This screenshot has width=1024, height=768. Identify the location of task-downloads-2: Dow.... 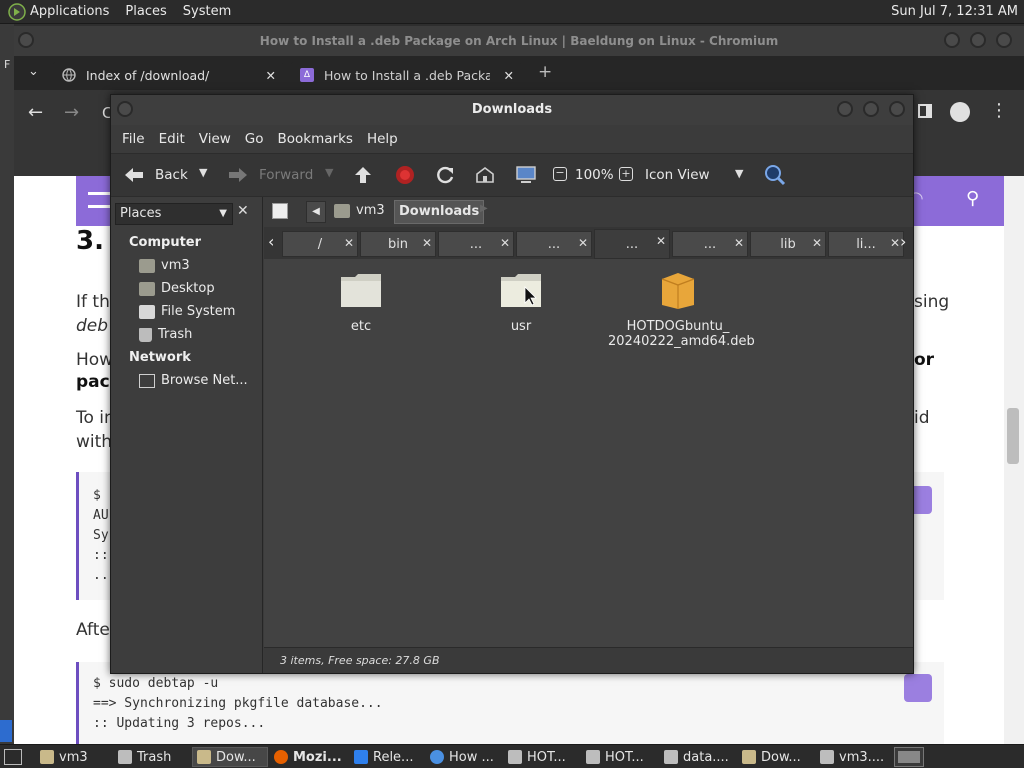
(771, 757).